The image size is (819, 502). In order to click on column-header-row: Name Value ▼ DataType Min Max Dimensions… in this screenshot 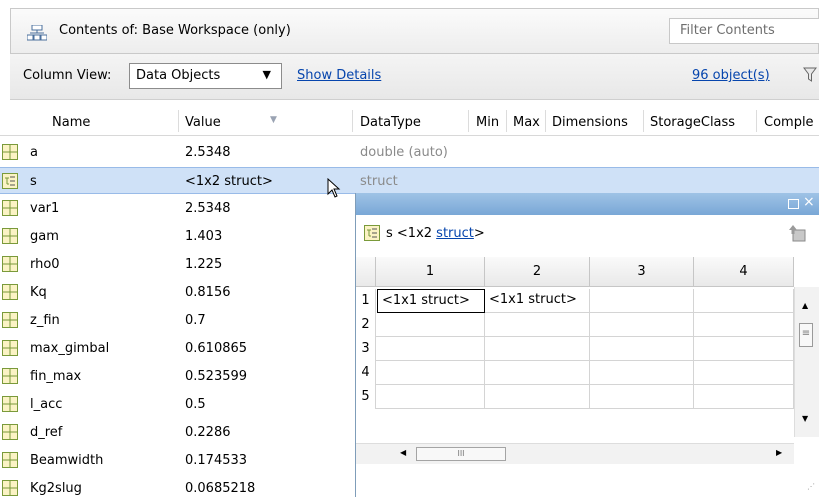, I will do `click(409, 121)`.